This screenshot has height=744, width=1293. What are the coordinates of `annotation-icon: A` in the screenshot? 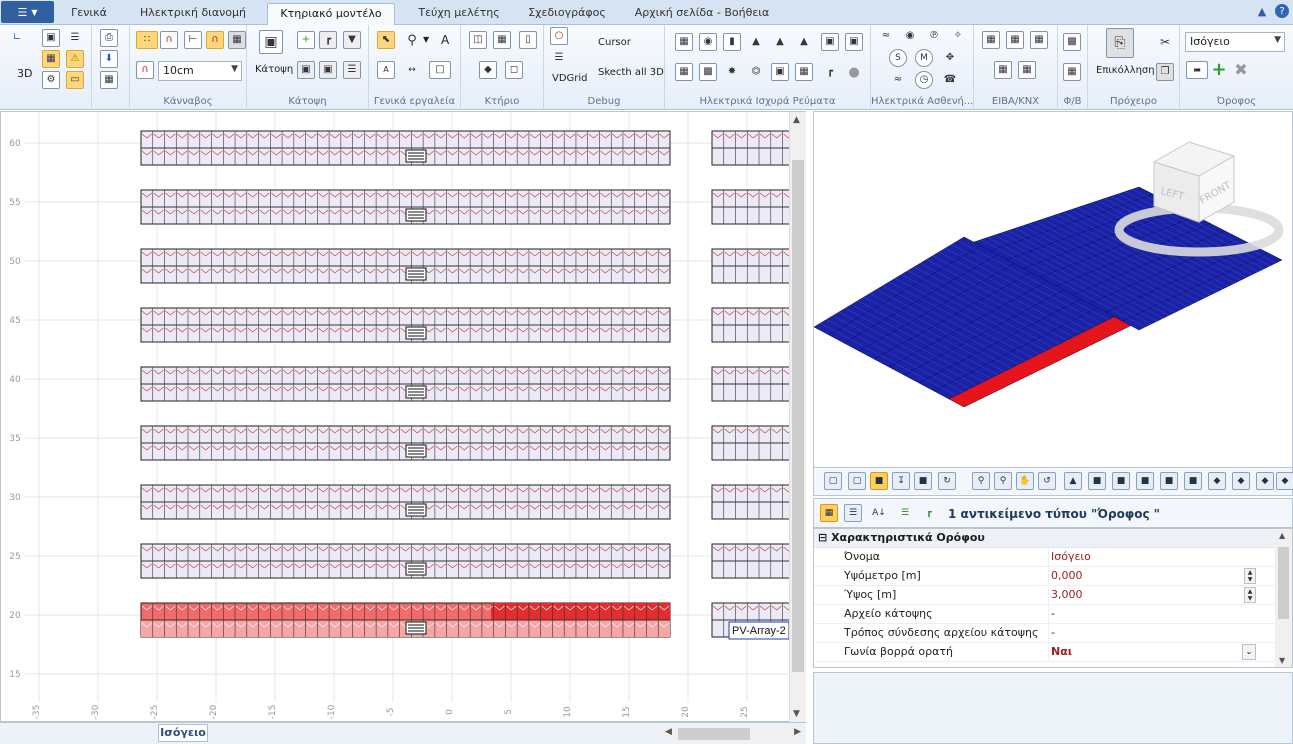 It's located at (386, 70).